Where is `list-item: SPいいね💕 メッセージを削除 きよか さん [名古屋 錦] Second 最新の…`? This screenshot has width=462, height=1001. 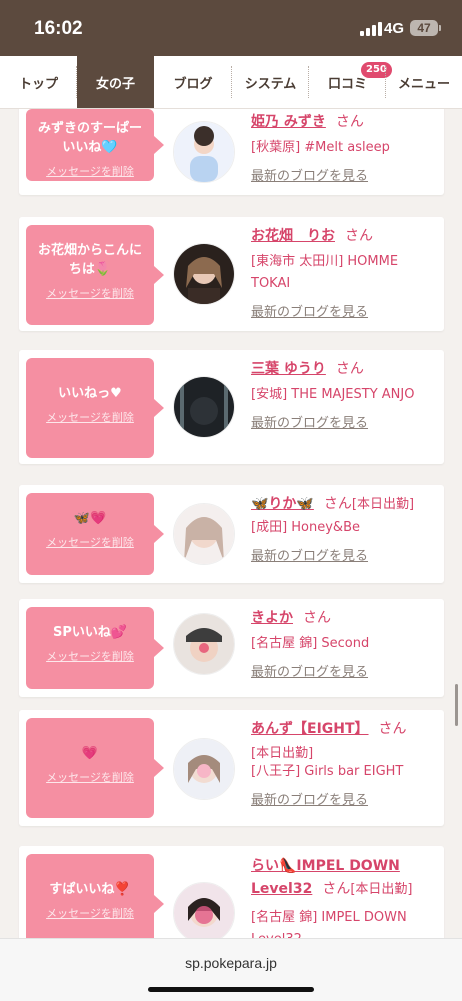 list-item: SPいいね💕 メッセージを削除 きよか さん [名古屋 錦] Second 最新の… is located at coordinates (231, 648).